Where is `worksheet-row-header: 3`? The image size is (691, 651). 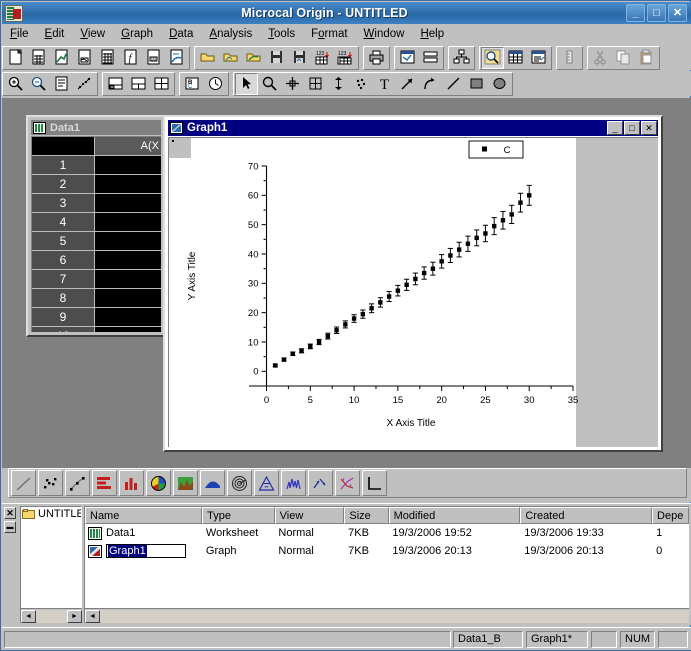
worksheet-row-header: 3 is located at coordinates (63, 203).